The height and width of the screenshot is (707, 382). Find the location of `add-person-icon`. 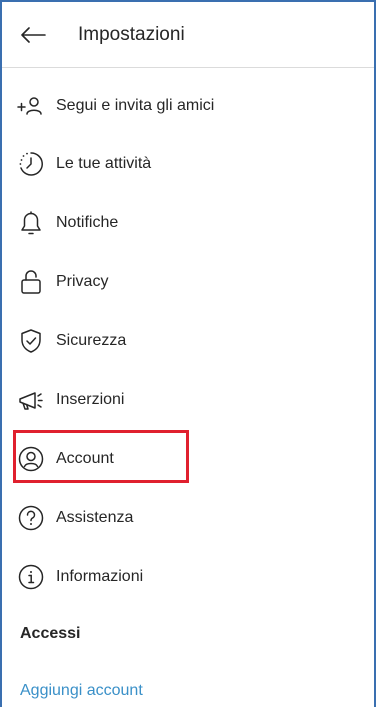

add-person-icon is located at coordinates (31, 106).